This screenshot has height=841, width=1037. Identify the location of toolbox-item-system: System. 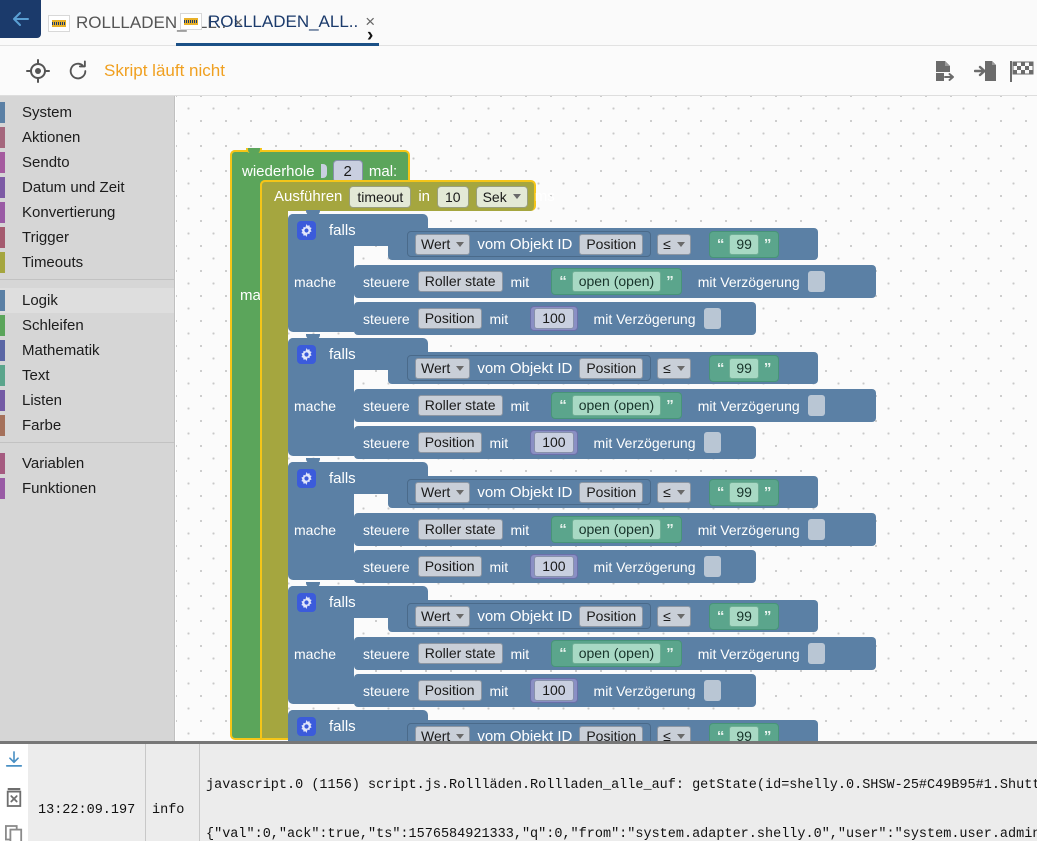
(87, 112).